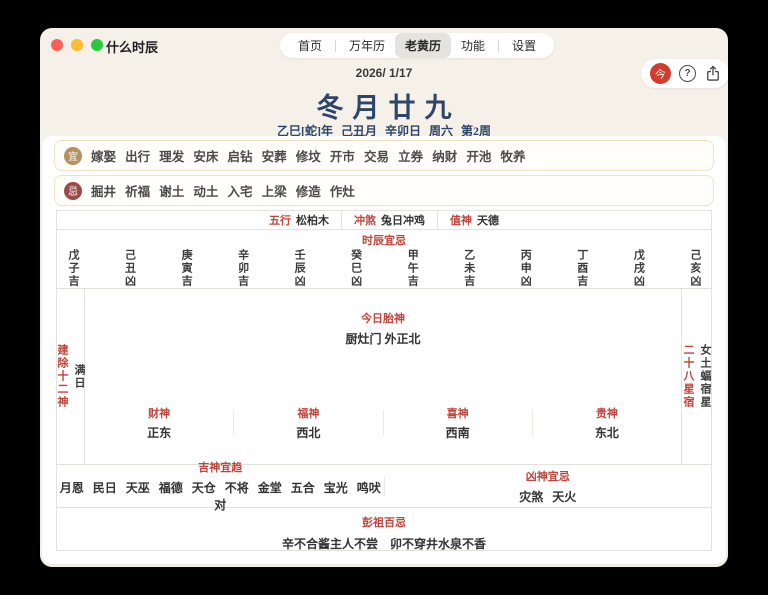 This screenshot has width=768, height=595. I want to click on god-joy-label: 喜神, so click(457, 414).